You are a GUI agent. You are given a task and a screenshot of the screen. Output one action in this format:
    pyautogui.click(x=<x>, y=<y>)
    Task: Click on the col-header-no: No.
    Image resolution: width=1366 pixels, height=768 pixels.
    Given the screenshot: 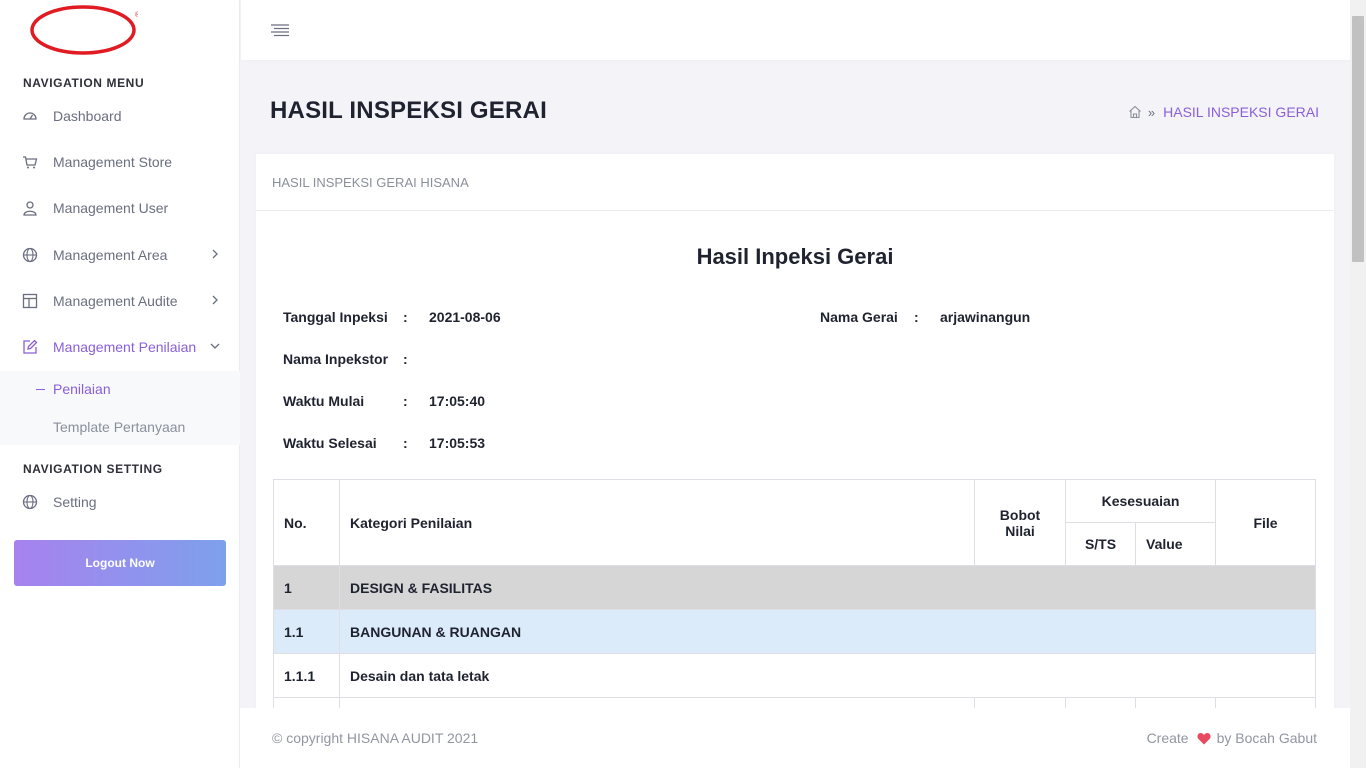 What is the action you would take?
    pyautogui.click(x=306, y=522)
    